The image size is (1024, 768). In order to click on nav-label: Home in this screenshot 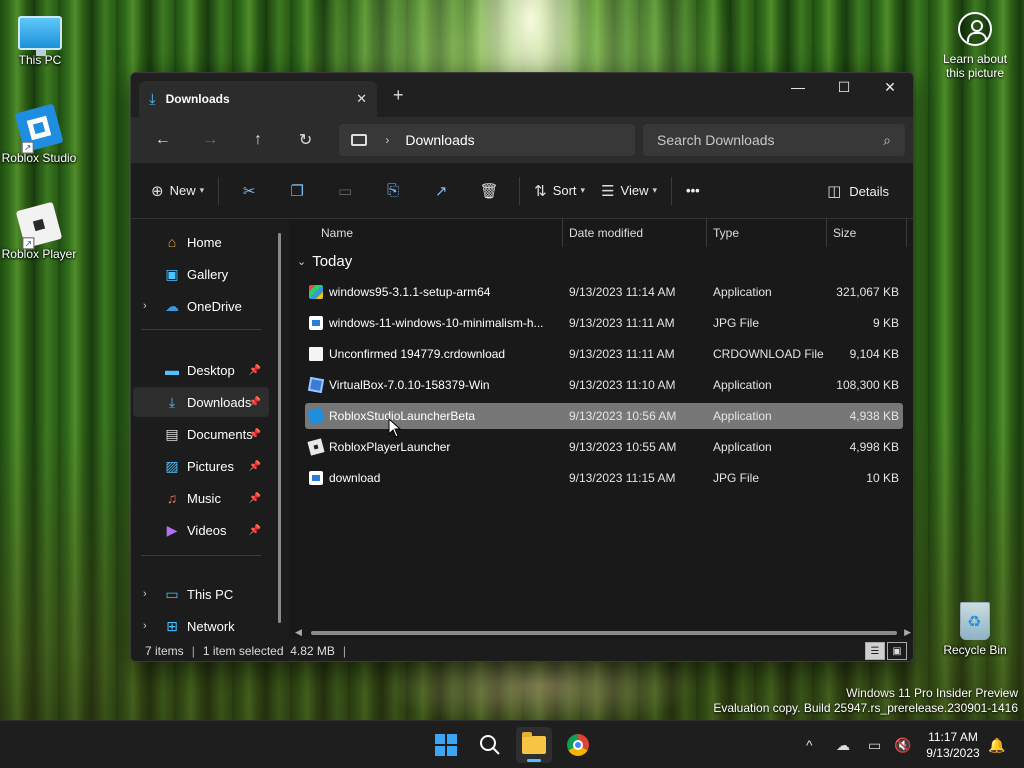, I will do `click(204, 242)`.